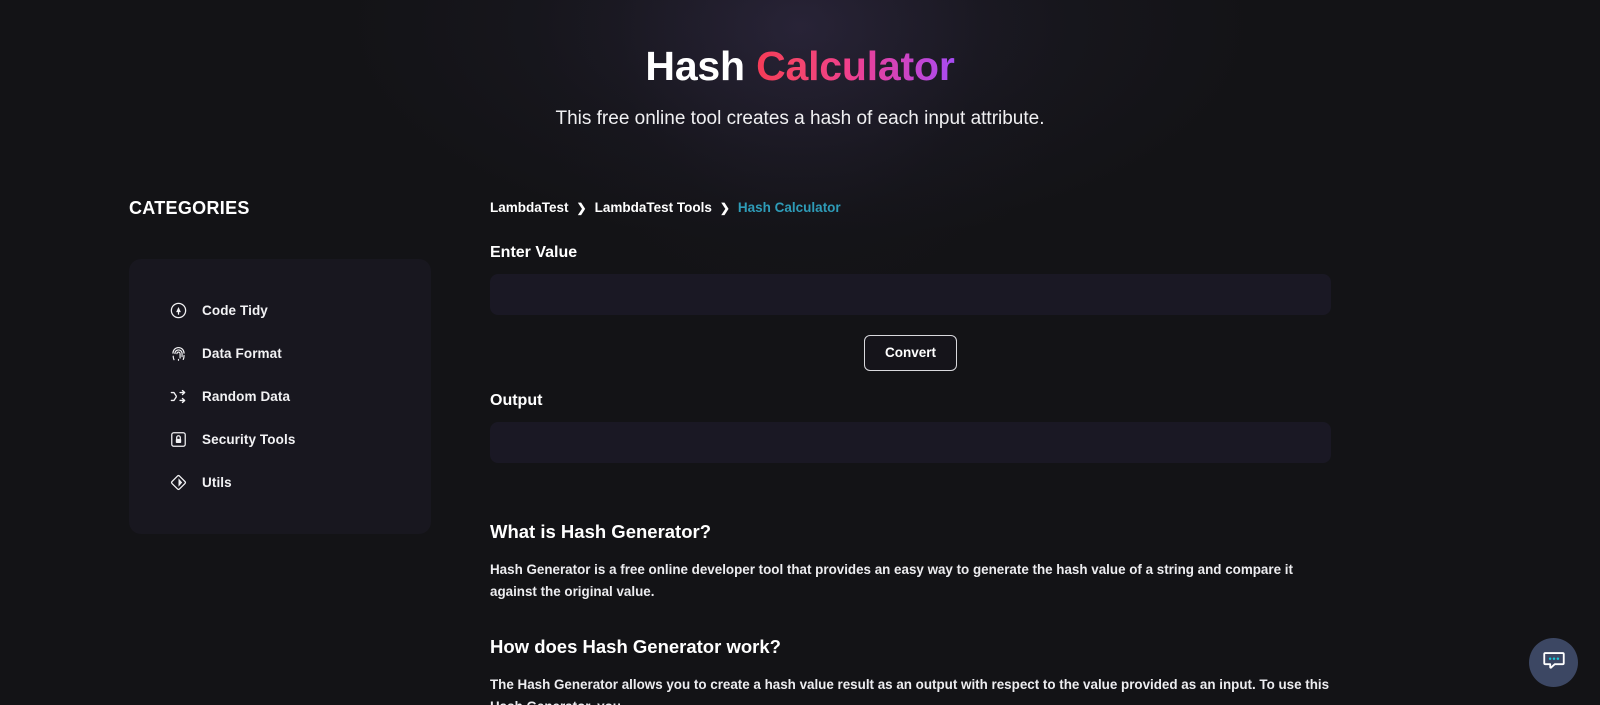  What do you see at coordinates (789, 207) in the screenshot?
I see `breadcrumb-item-current: Hash Calculator` at bounding box center [789, 207].